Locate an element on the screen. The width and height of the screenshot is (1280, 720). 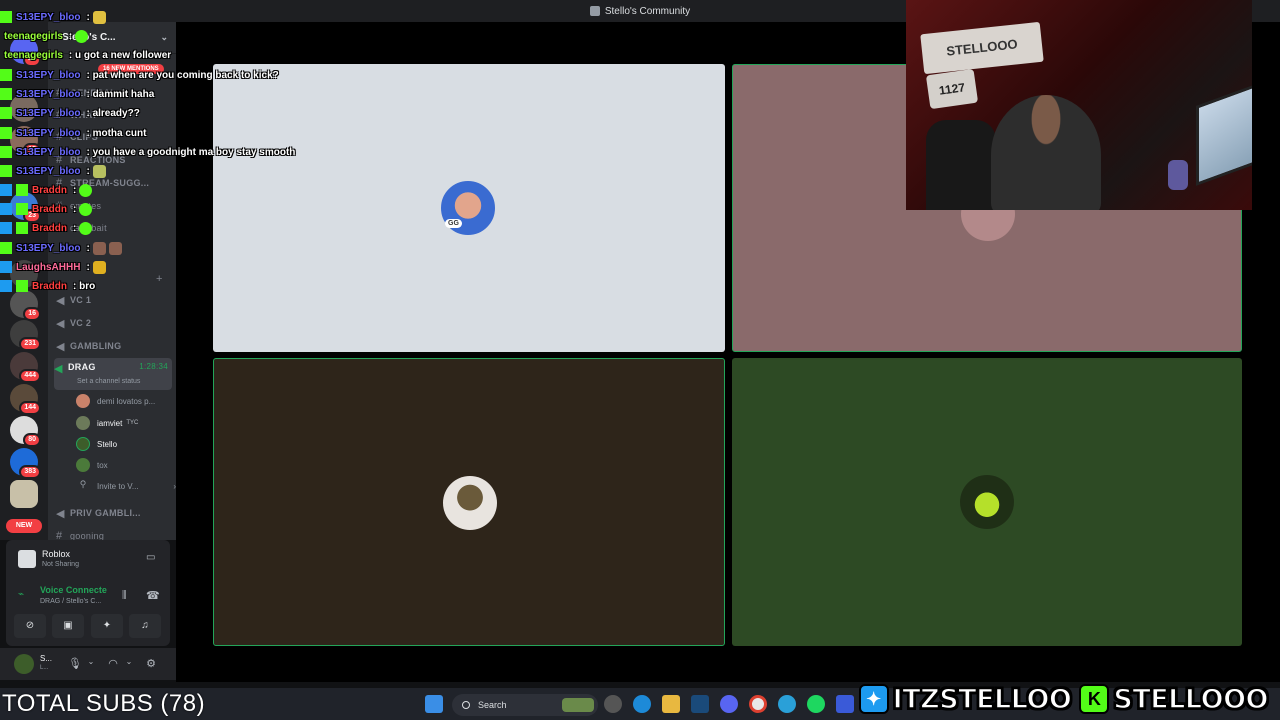
chrome-icon is located at coordinates (758, 704).